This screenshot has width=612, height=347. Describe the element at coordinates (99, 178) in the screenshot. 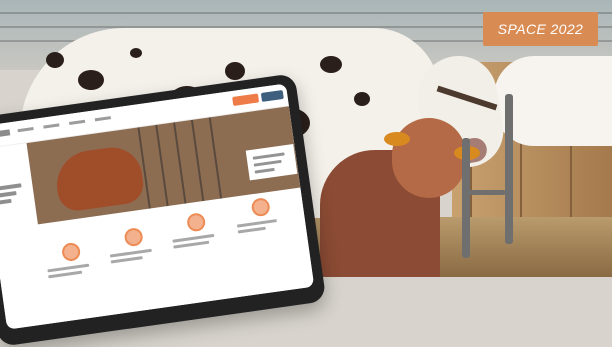

I see `cow-photo-icon` at that location.